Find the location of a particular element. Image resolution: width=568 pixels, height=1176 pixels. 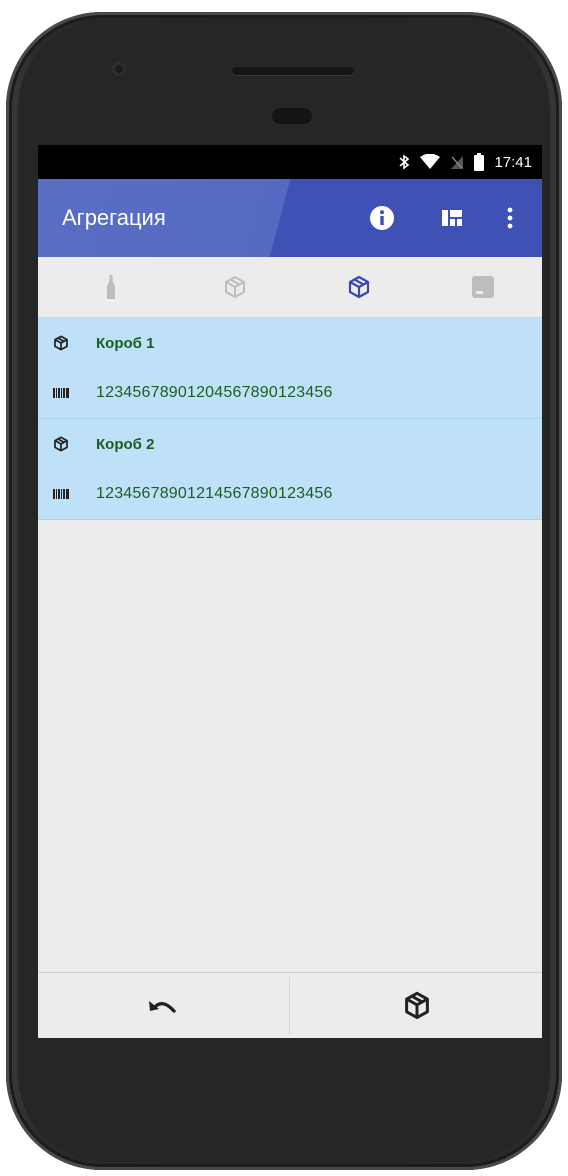

layout-icon is located at coordinates (452, 218).